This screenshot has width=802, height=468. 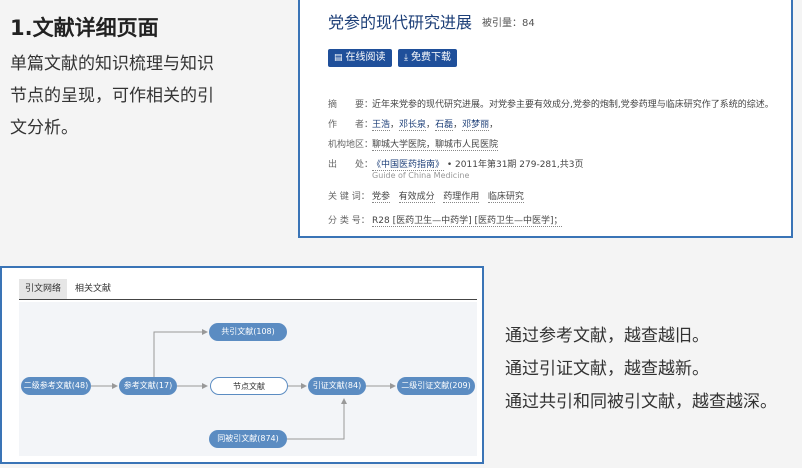 I want to click on source-key: 出 处：, so click(x=351, y=165).